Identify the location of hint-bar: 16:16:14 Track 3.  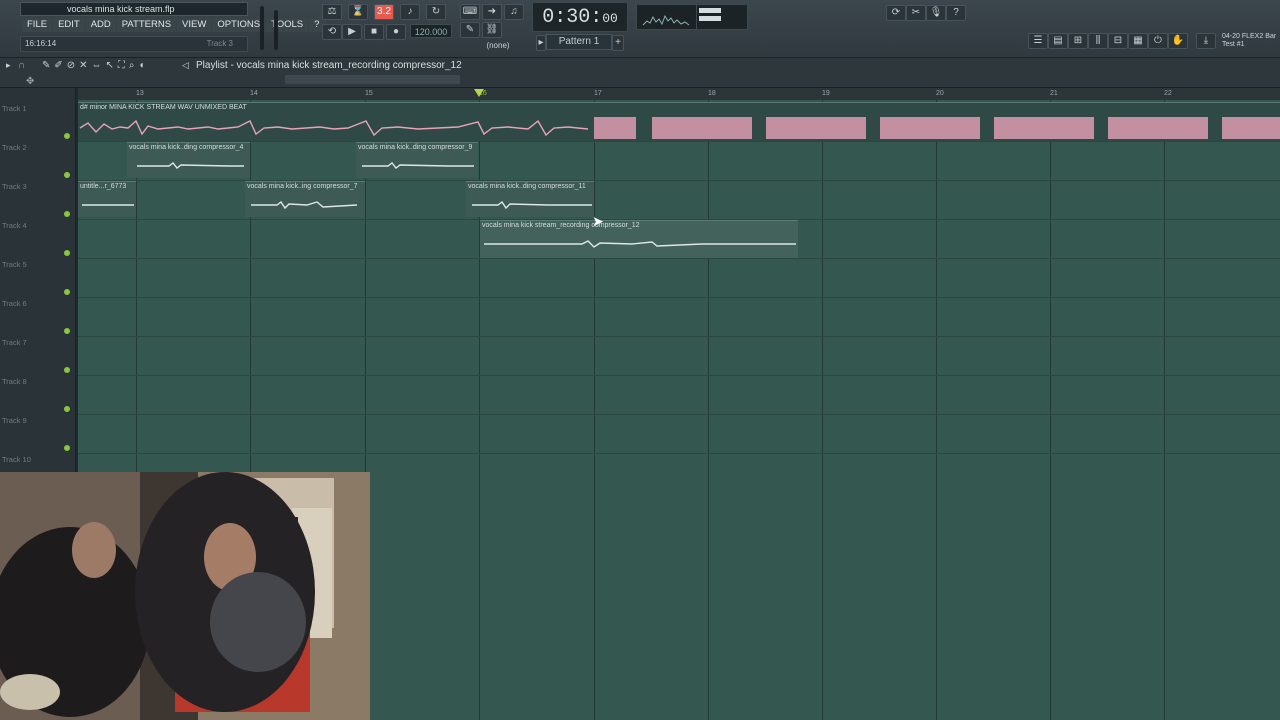
(134, 44).